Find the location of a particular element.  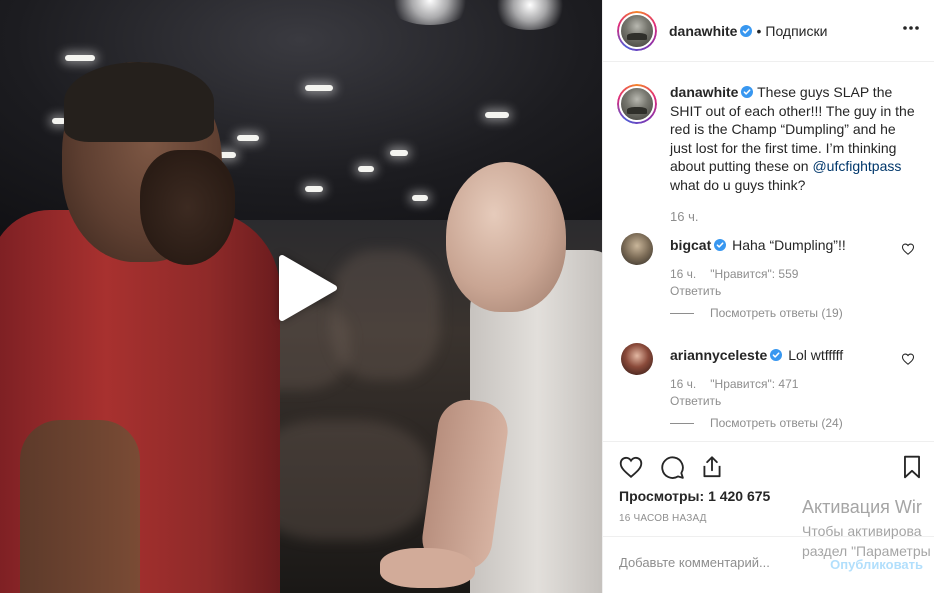

view-replies-label: Посмотреть ответы (24) is located at coordinates (776, 423).